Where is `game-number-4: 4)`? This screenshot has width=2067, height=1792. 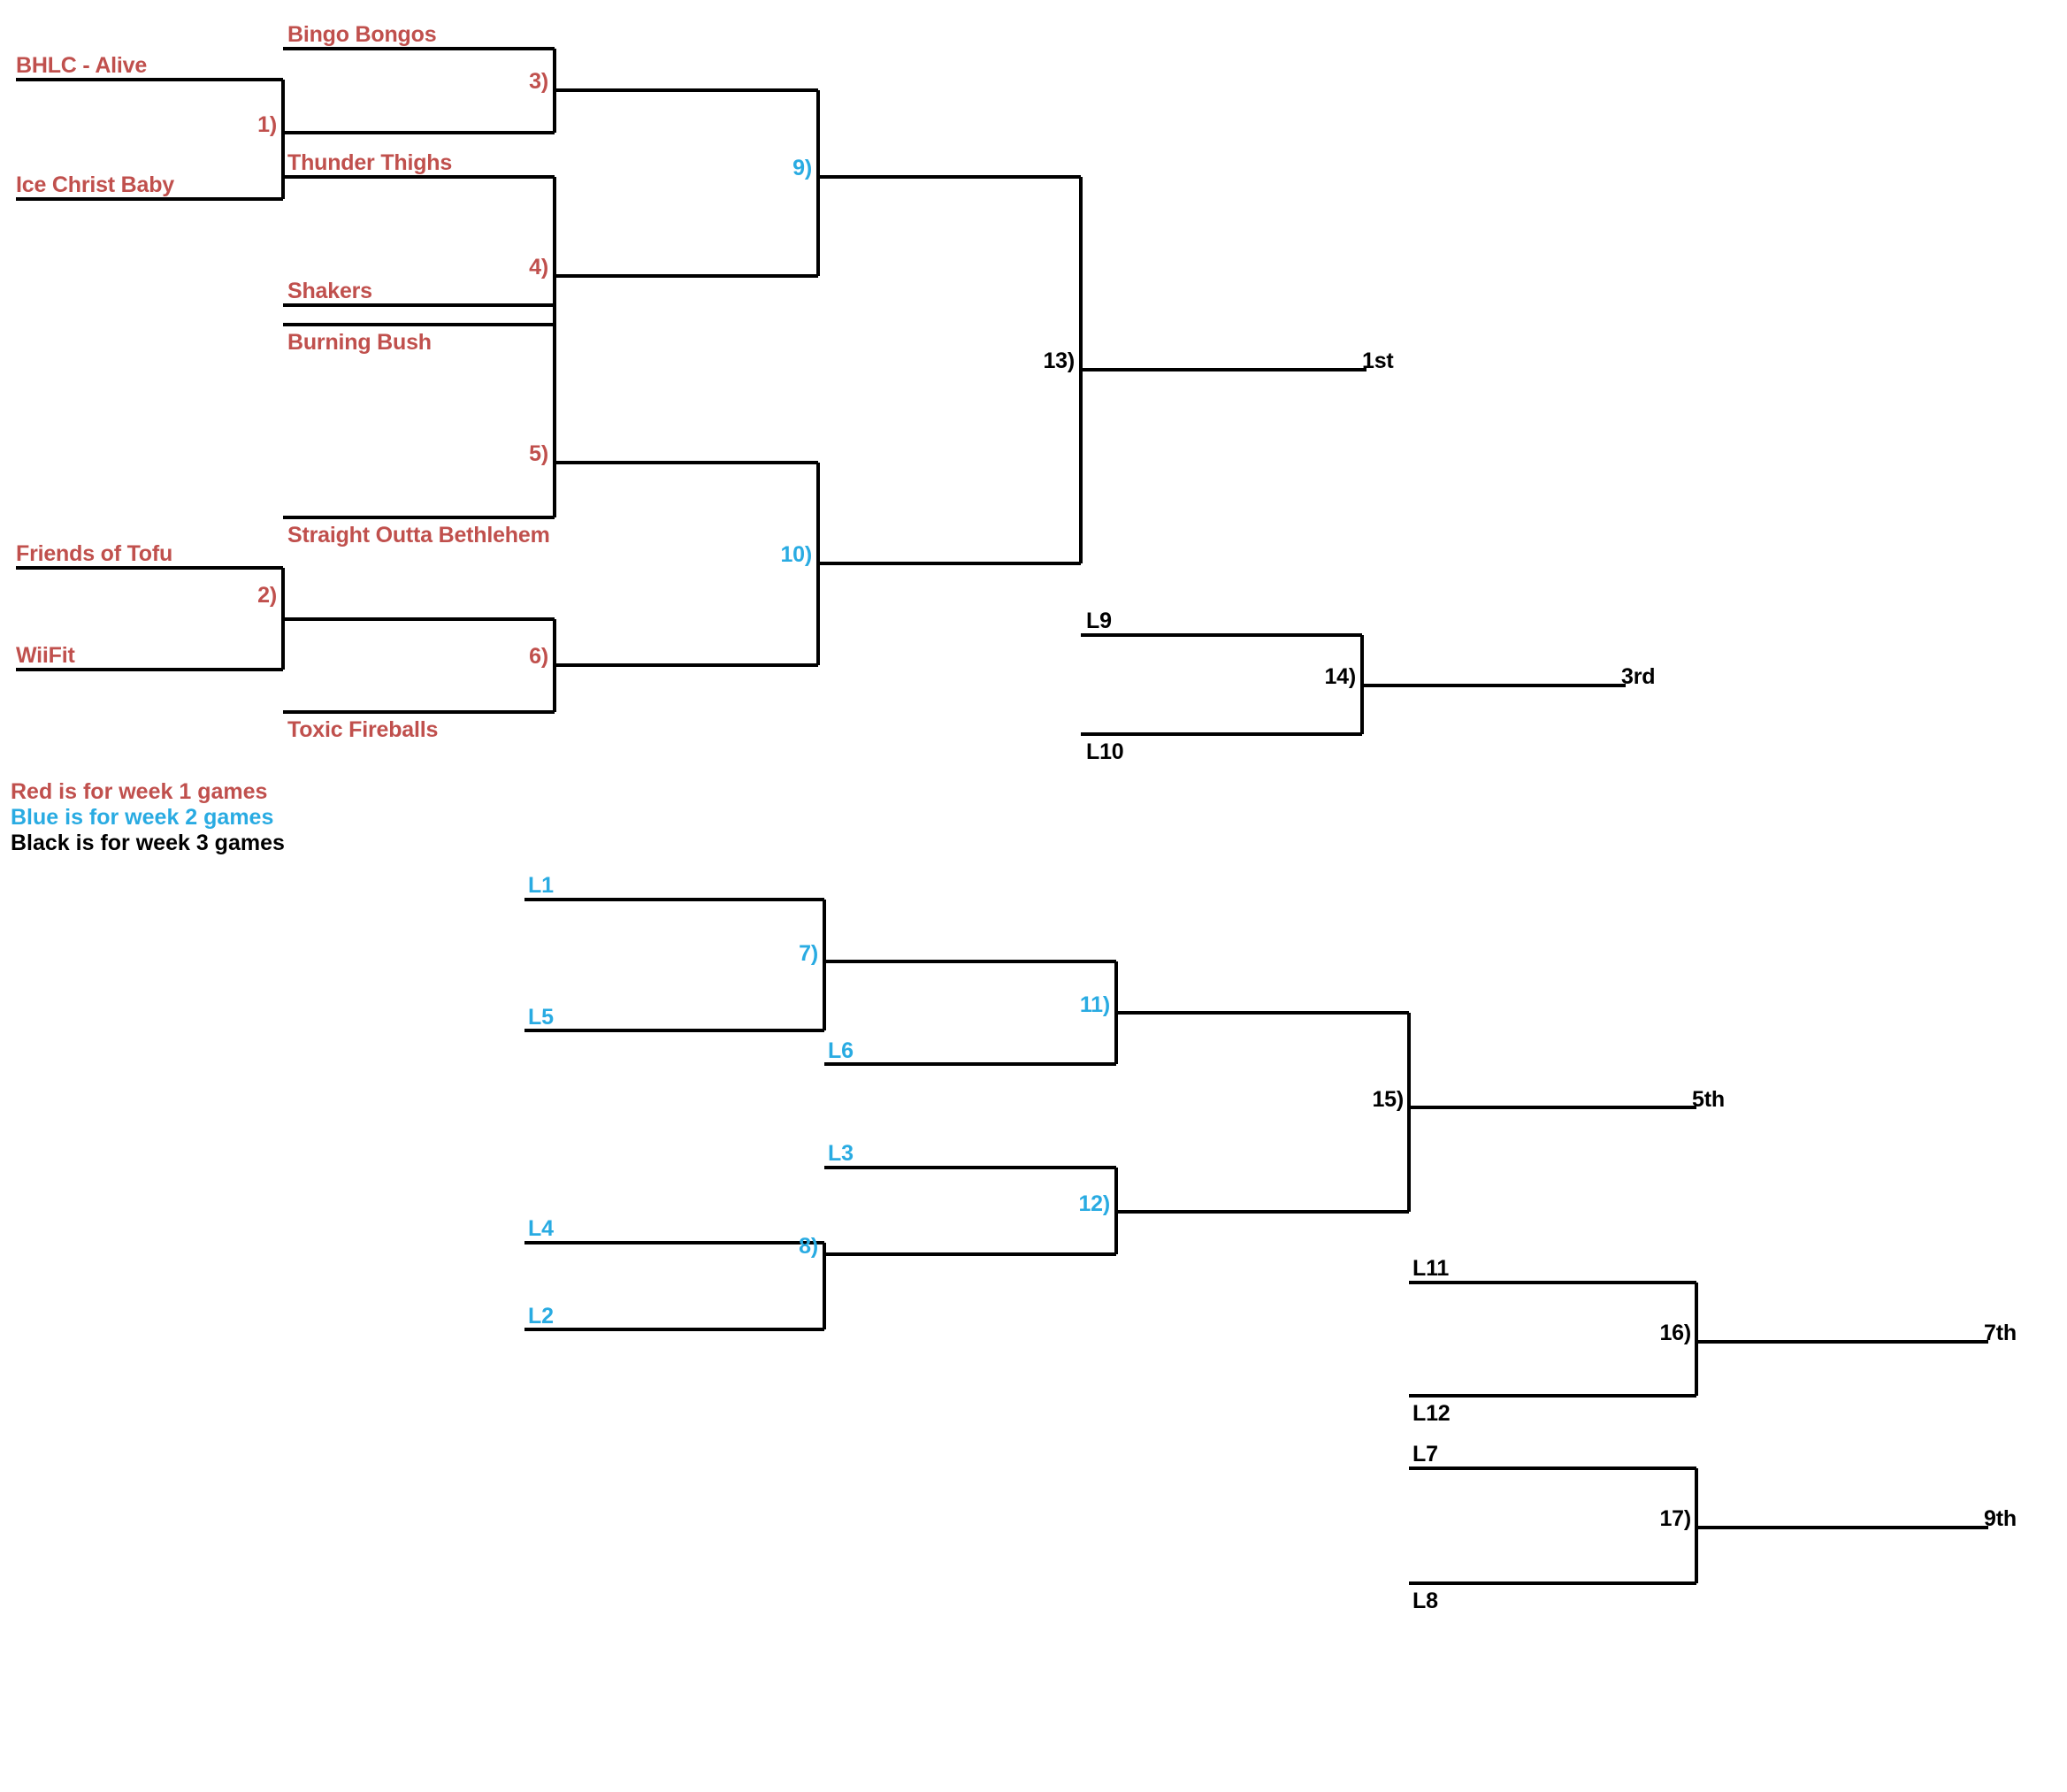 game-number-4: 4) is located at coordinates (538, 267).